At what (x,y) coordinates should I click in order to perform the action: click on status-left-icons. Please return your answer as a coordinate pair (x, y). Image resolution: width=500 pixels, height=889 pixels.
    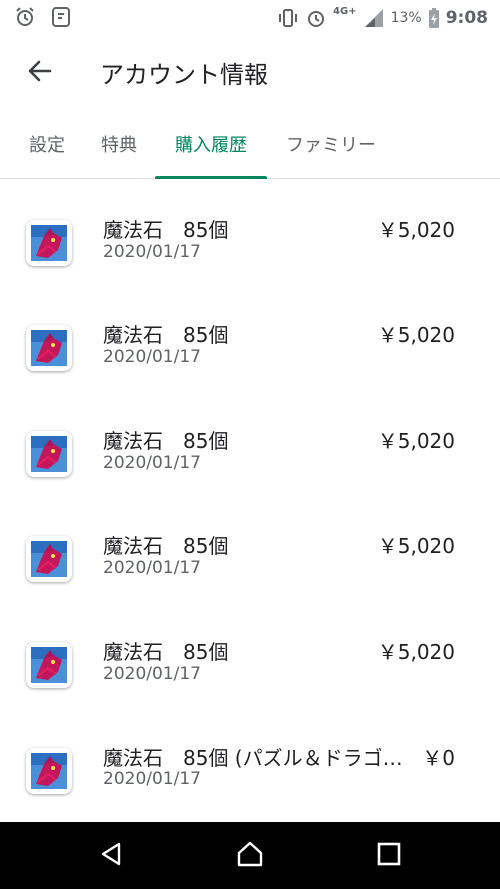
    Looking at the image, I should click on (43, 17).